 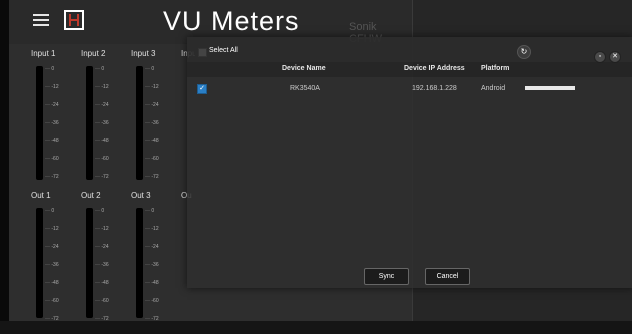 I want to click on device-checkbox: ✓, so click(x=202, y=89).